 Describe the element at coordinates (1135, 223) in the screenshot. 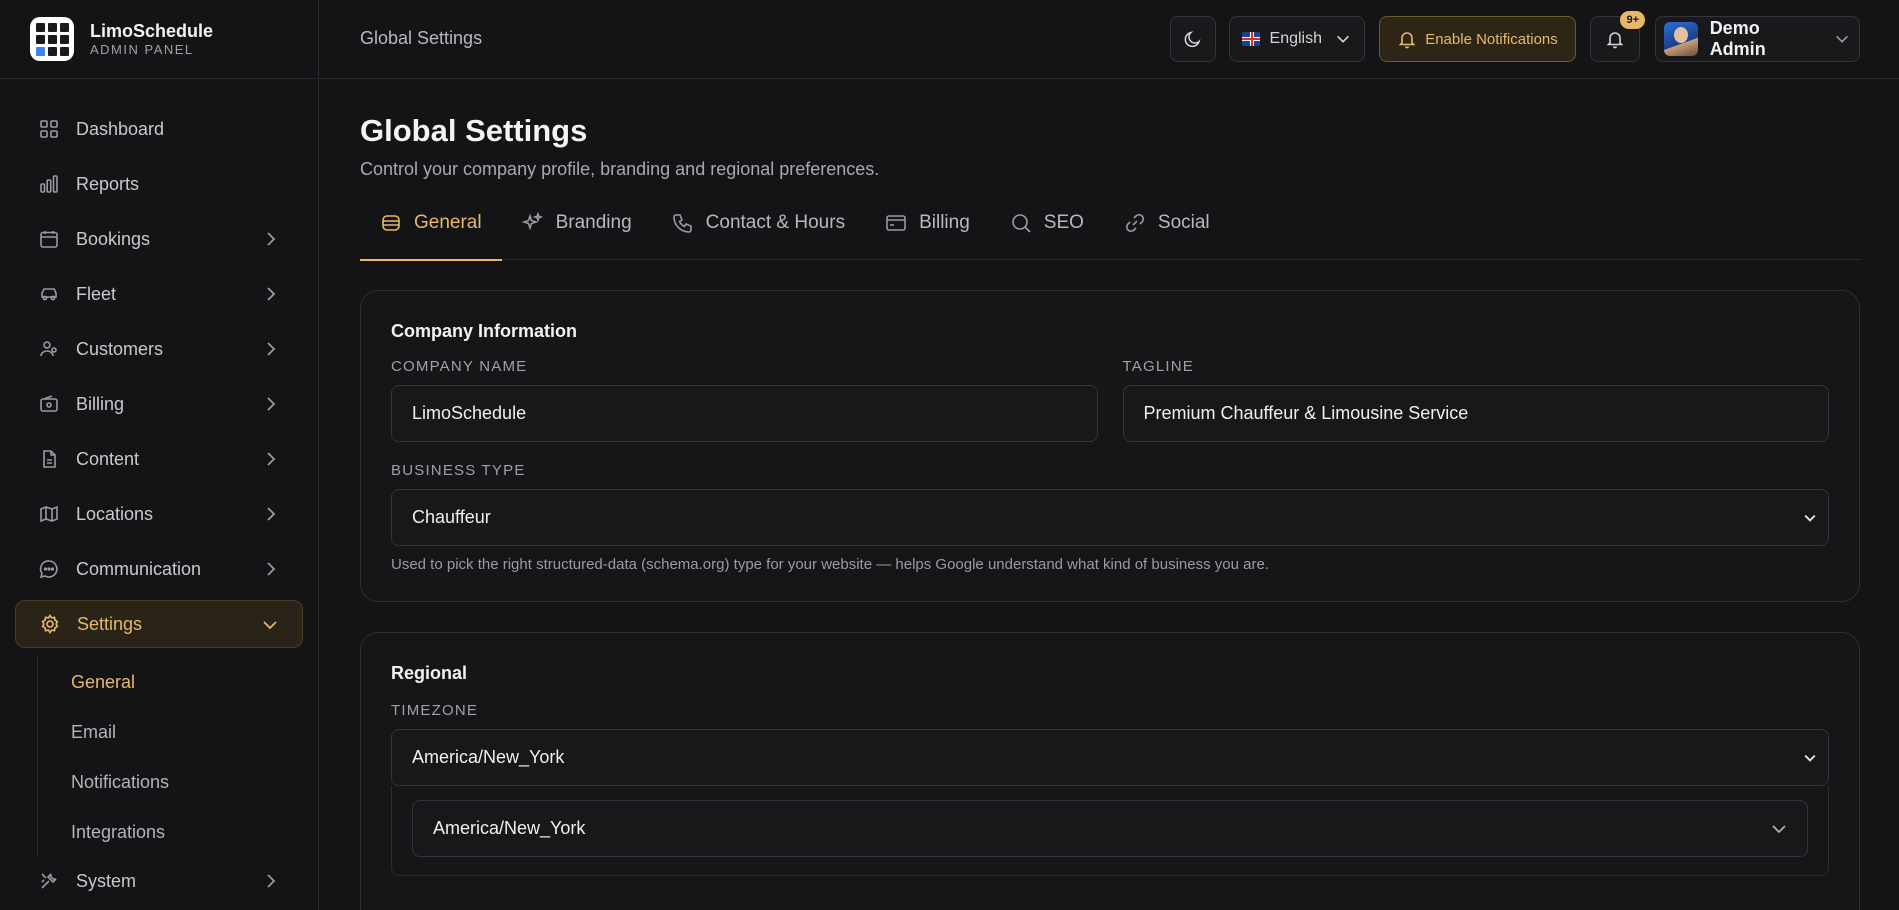

I see `link-icon` at that location.